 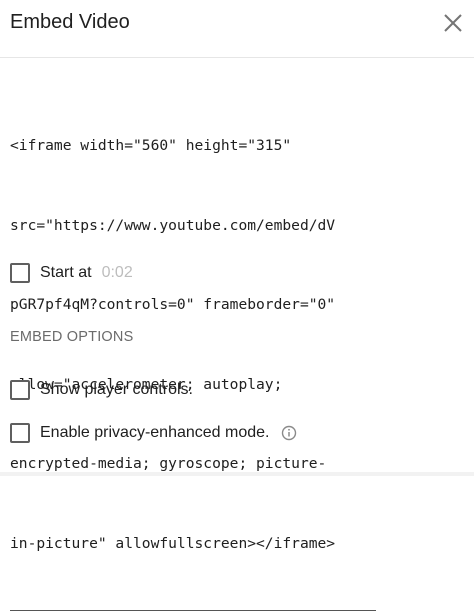 I want to click on start-at-row: Start at 0:02, so click(x=71, y=273).